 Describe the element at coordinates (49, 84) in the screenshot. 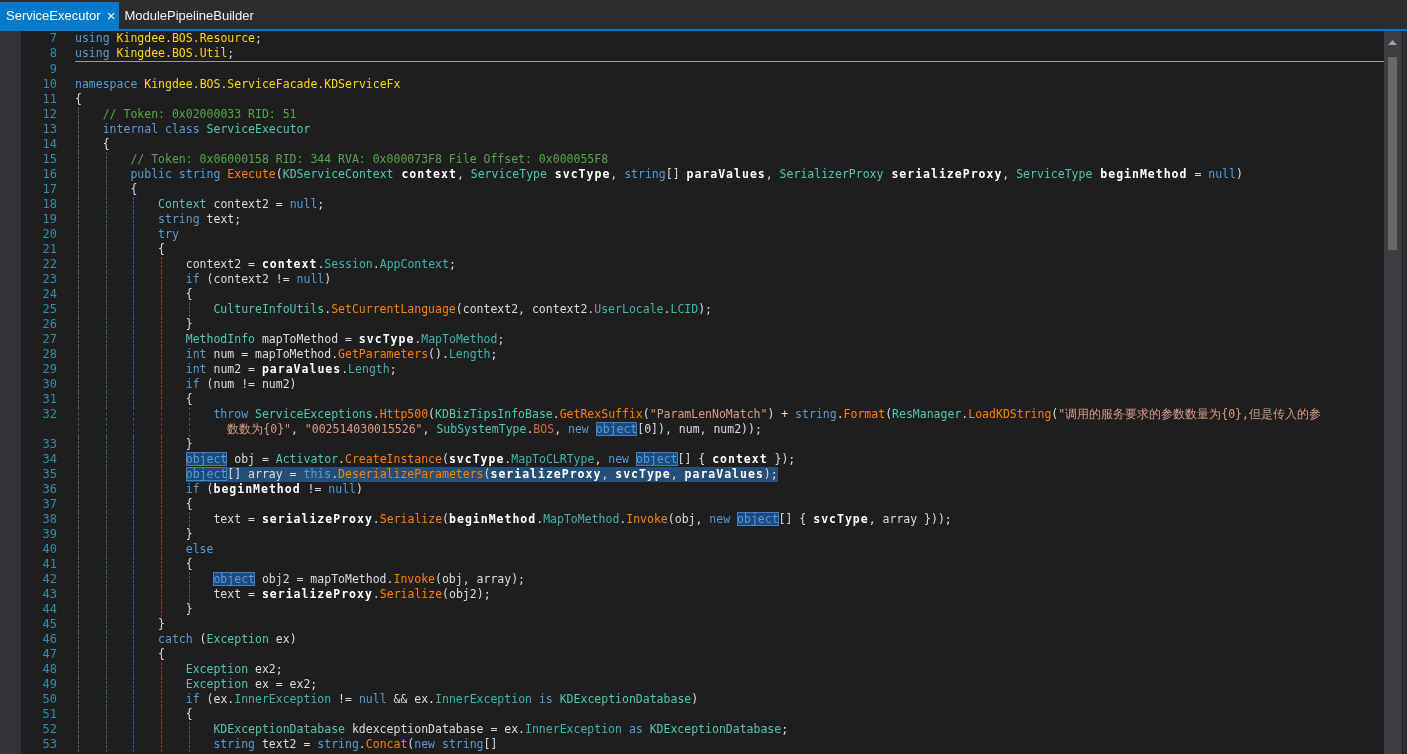

I see `line-number: 10` at that location.